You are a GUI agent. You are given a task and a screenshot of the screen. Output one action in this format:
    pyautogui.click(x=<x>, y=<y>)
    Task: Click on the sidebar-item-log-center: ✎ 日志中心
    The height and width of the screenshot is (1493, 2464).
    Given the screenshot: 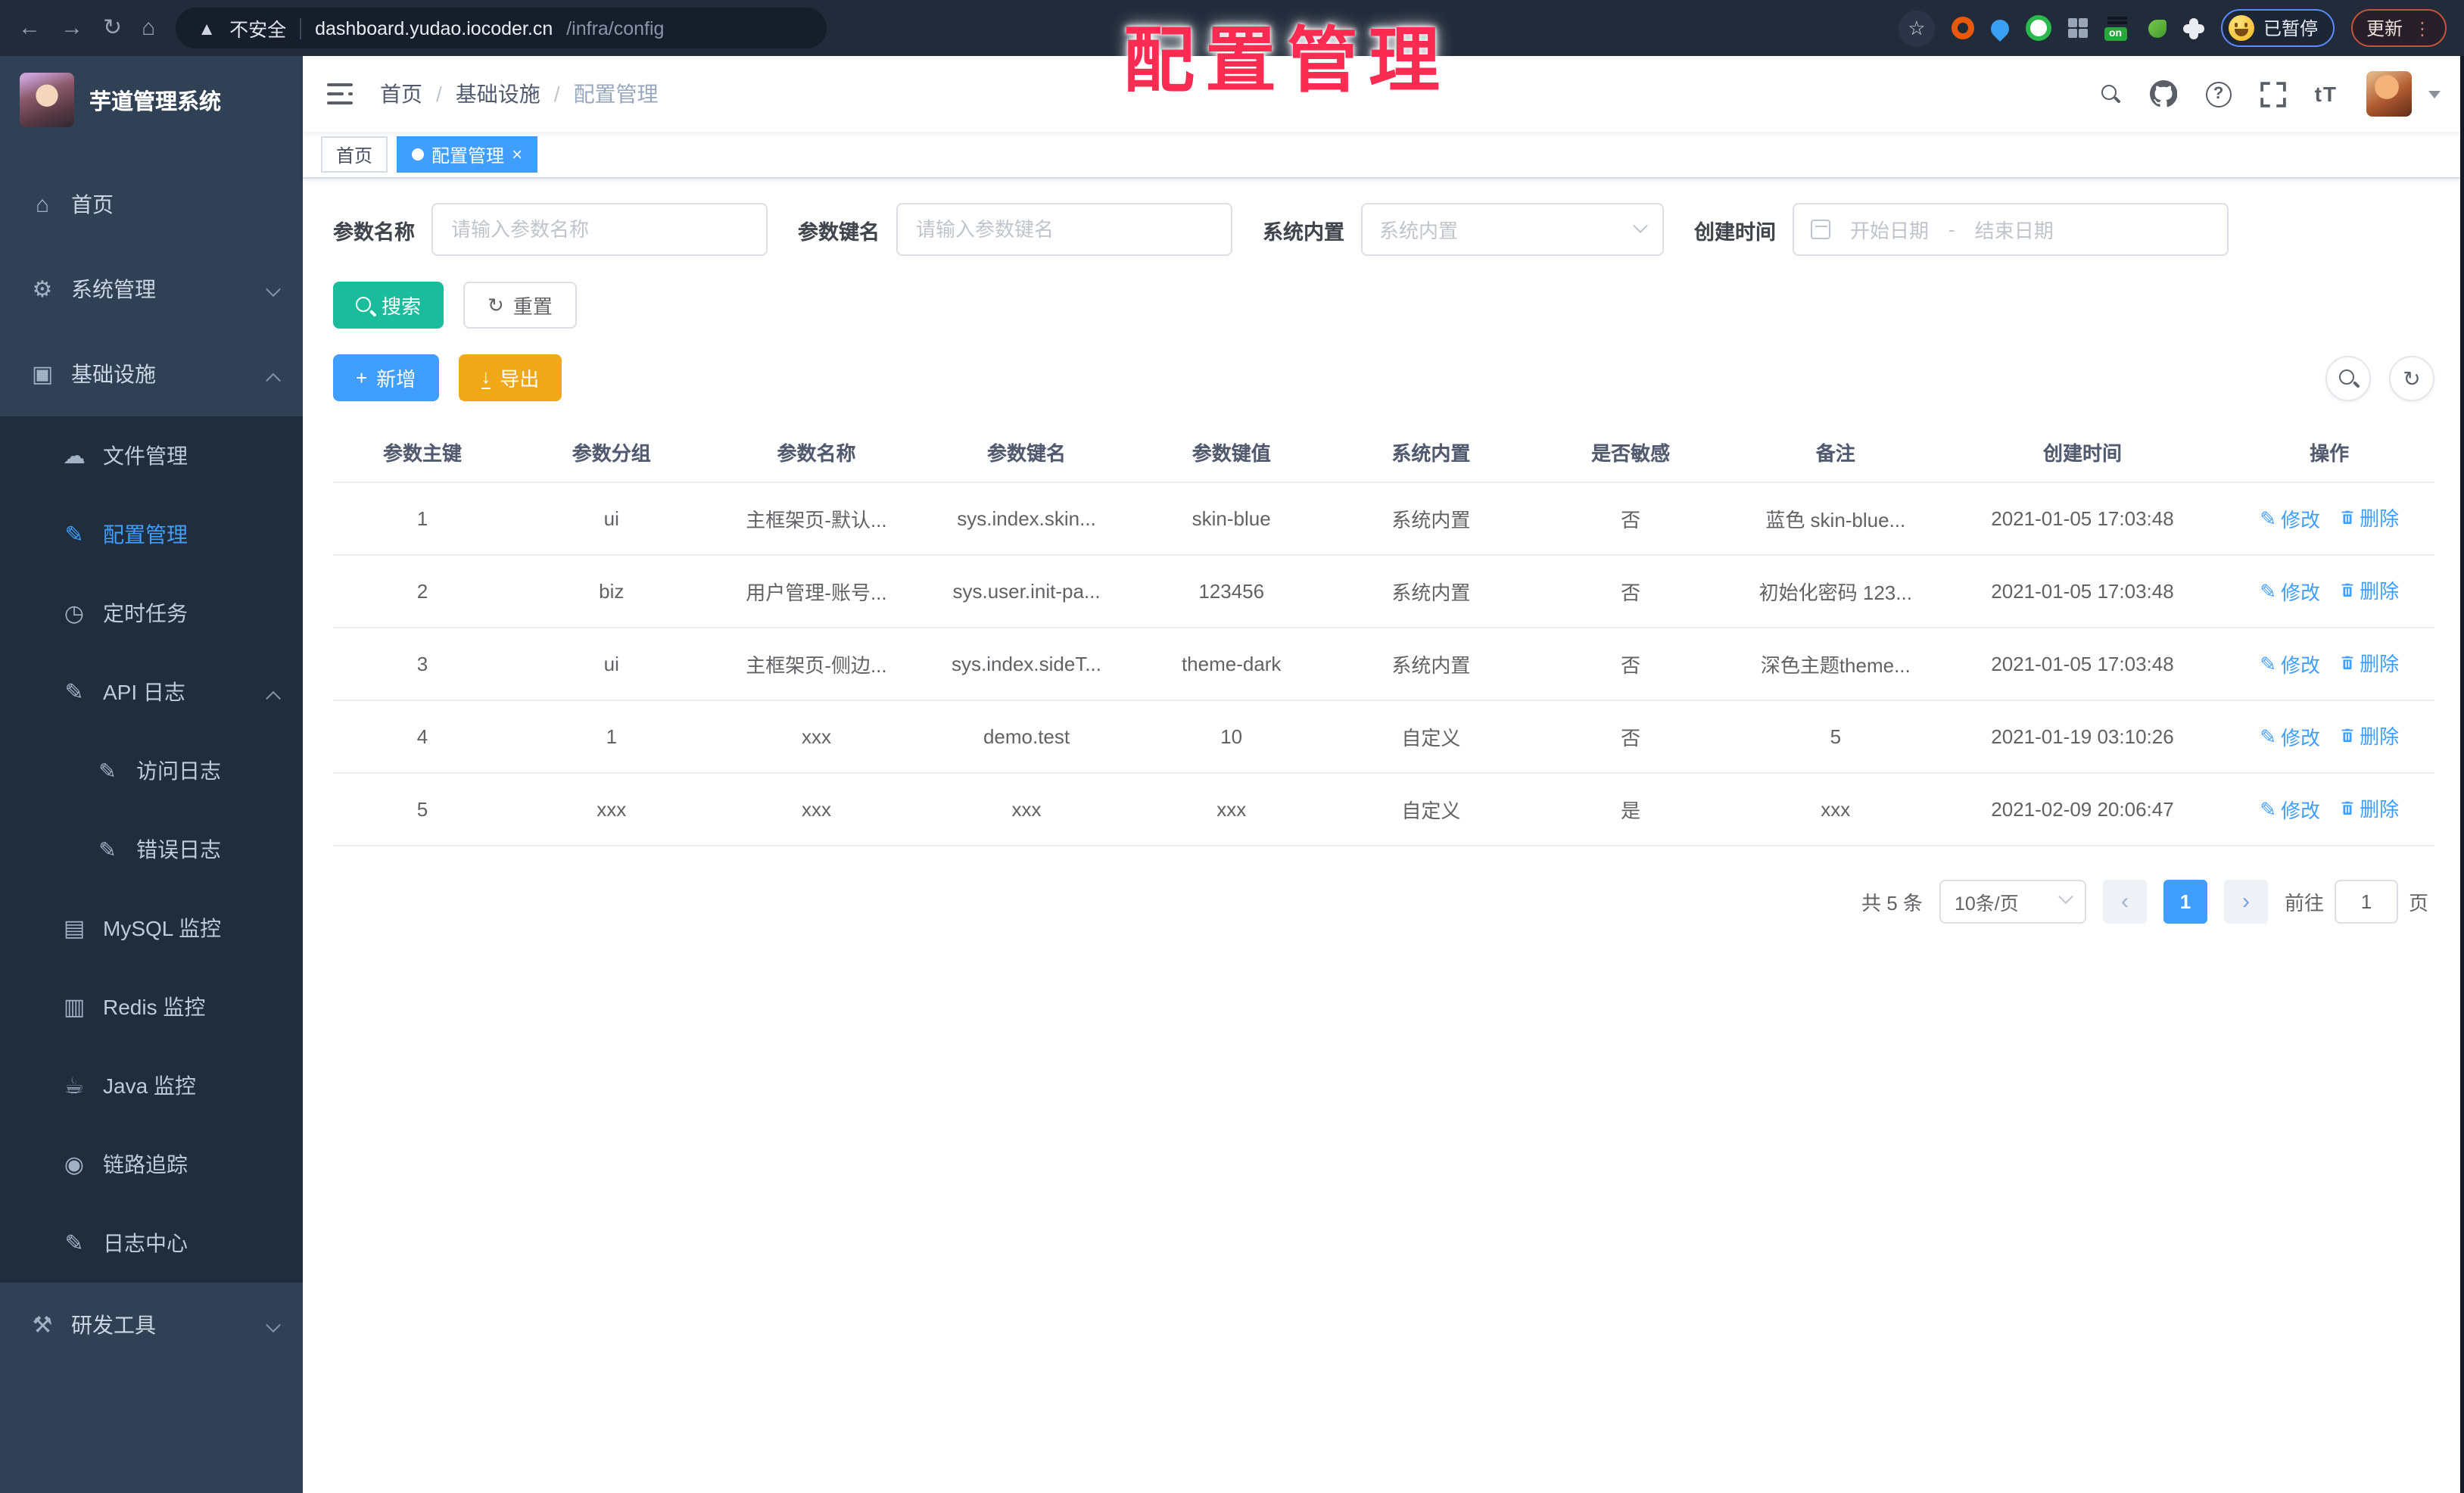 What is the action you would take?
    pyautogui.click(x=151, y=1243)
    